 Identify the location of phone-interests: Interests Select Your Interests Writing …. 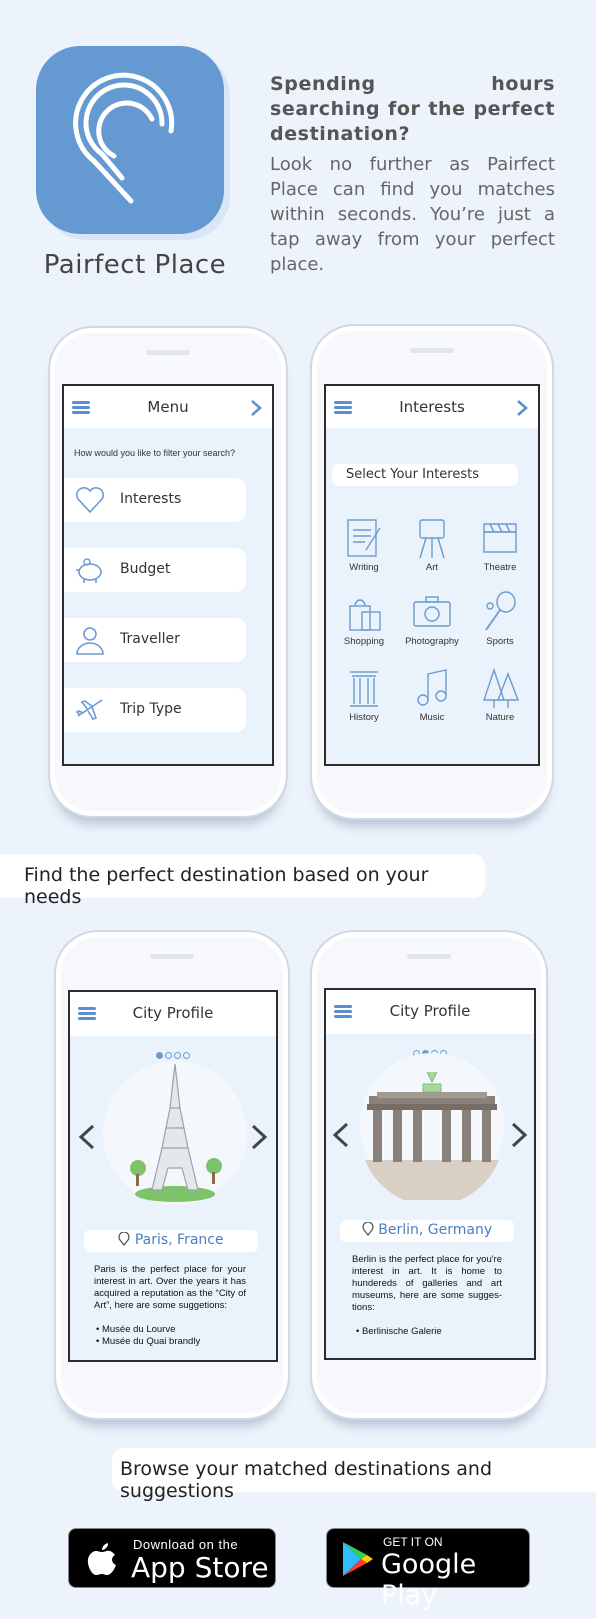
(432, 572).